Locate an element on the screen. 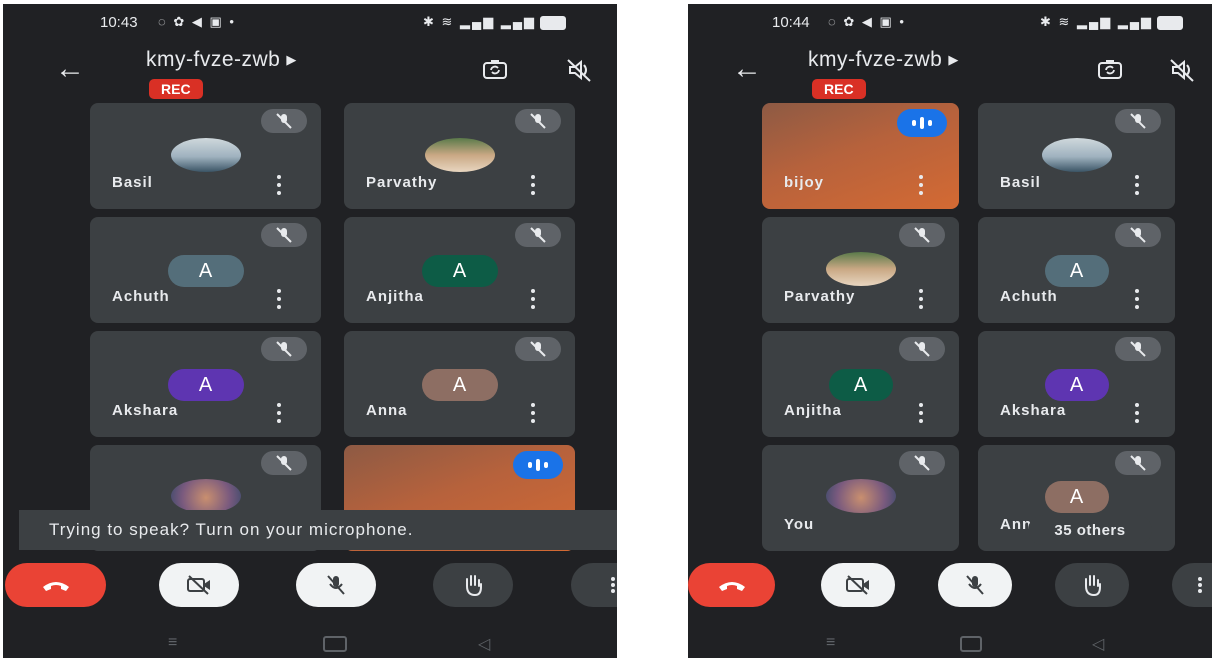 The image size is (1214, 662). raise-hand-icon is located at coordinates (474, 586).